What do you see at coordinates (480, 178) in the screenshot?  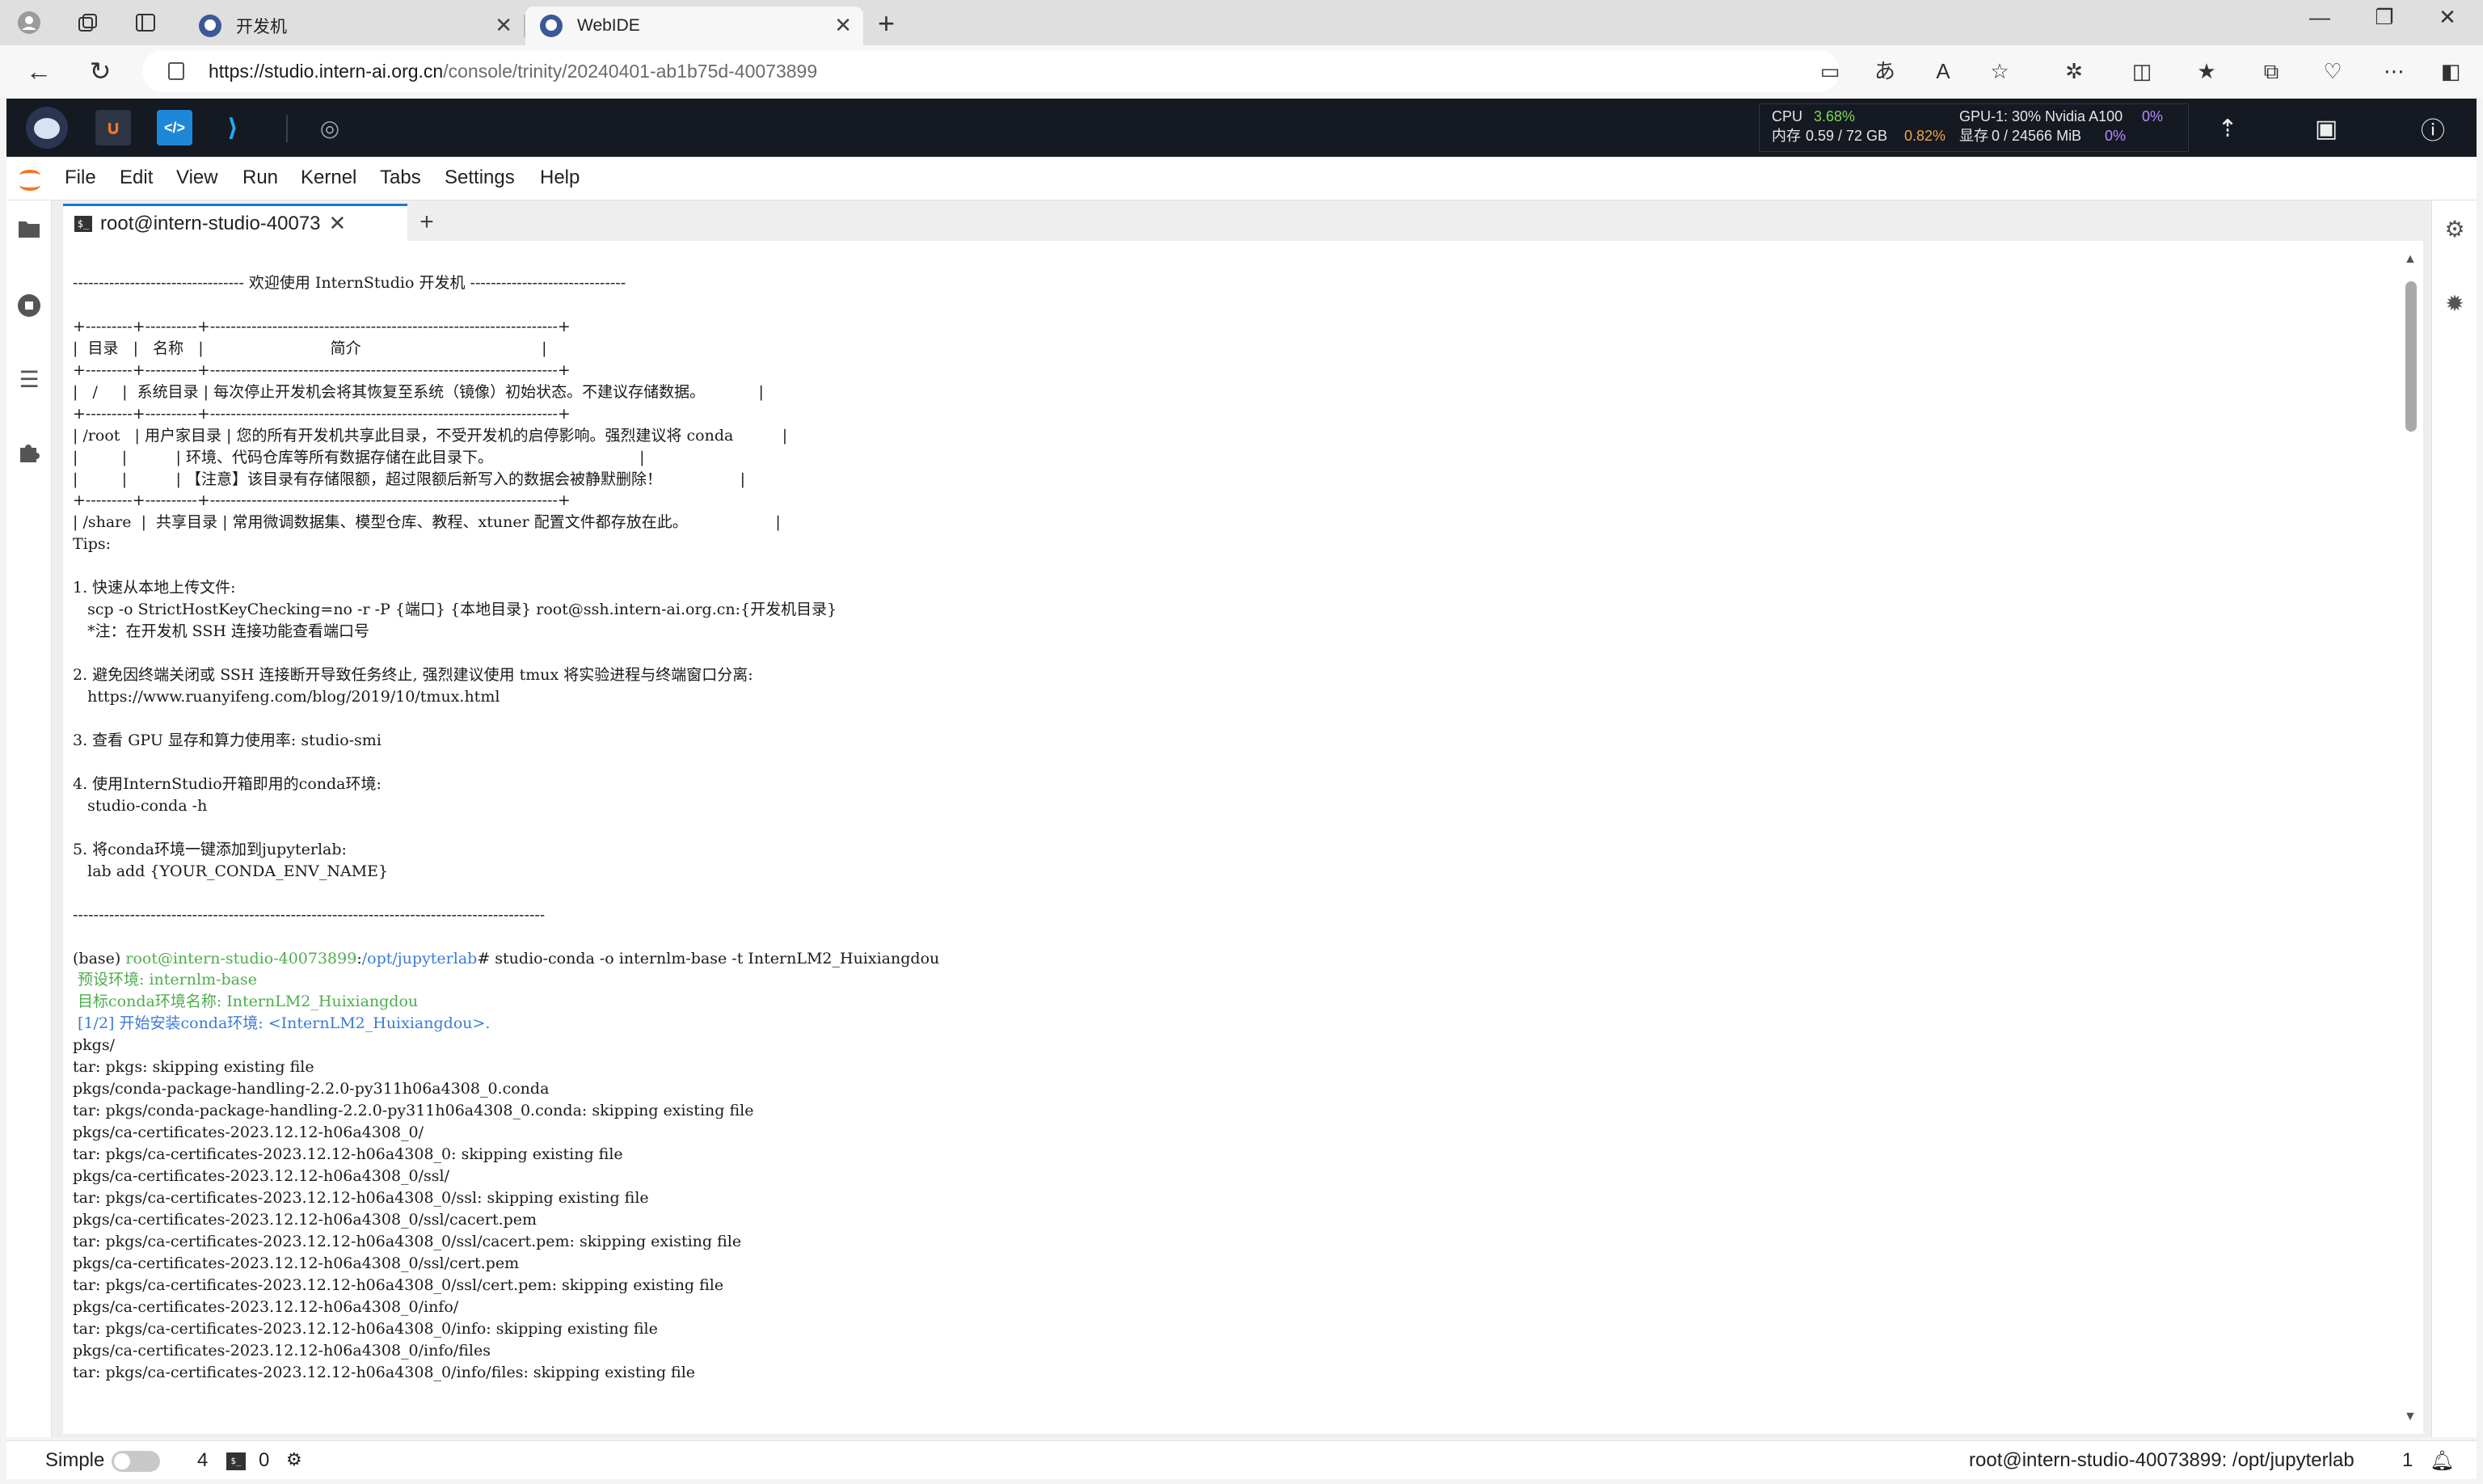 I see `menu-settings: Settings` at bounding box center [480, 178].